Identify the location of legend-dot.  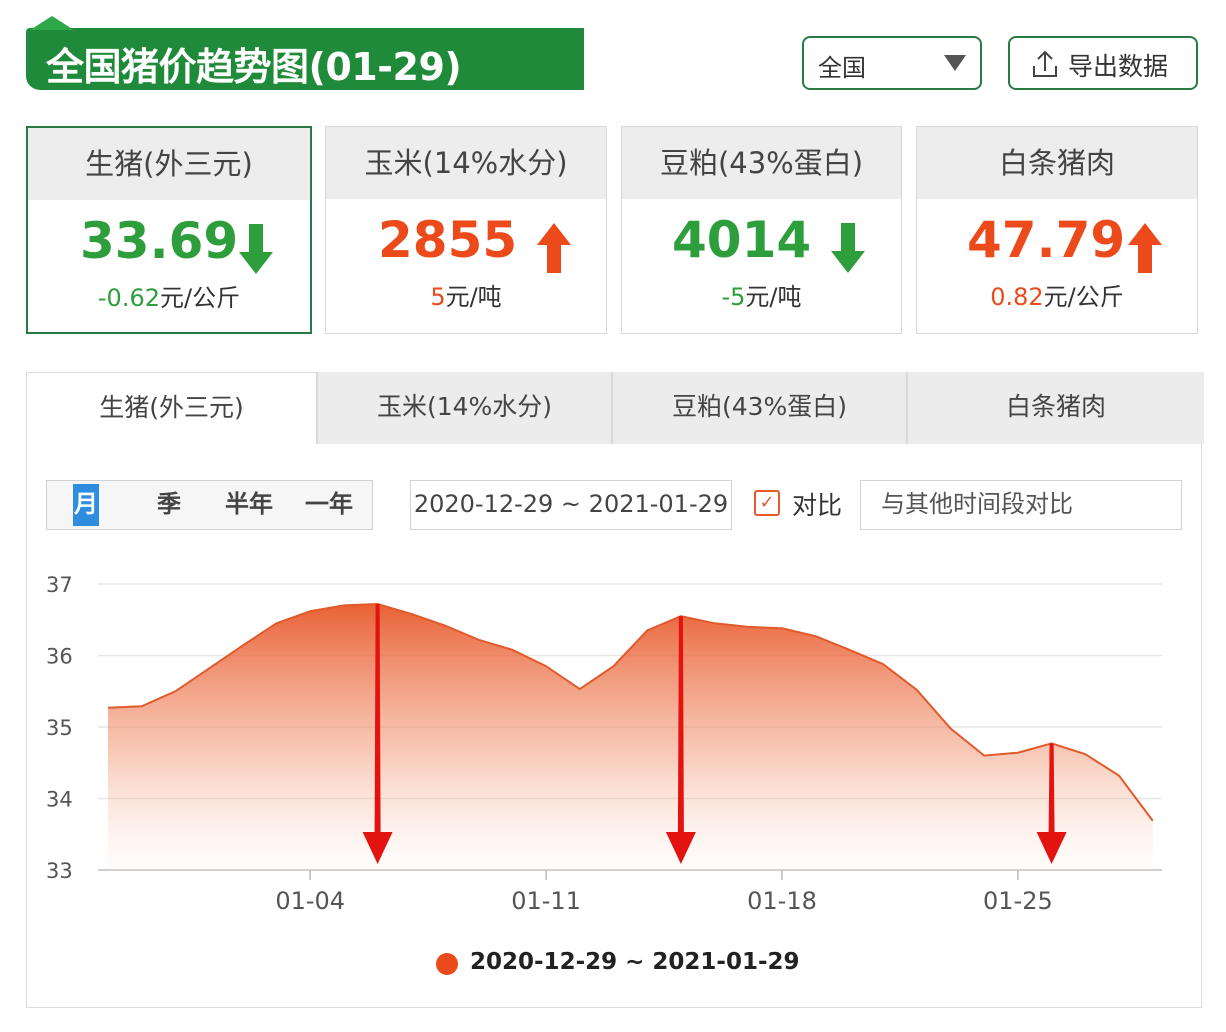
(447, 964).